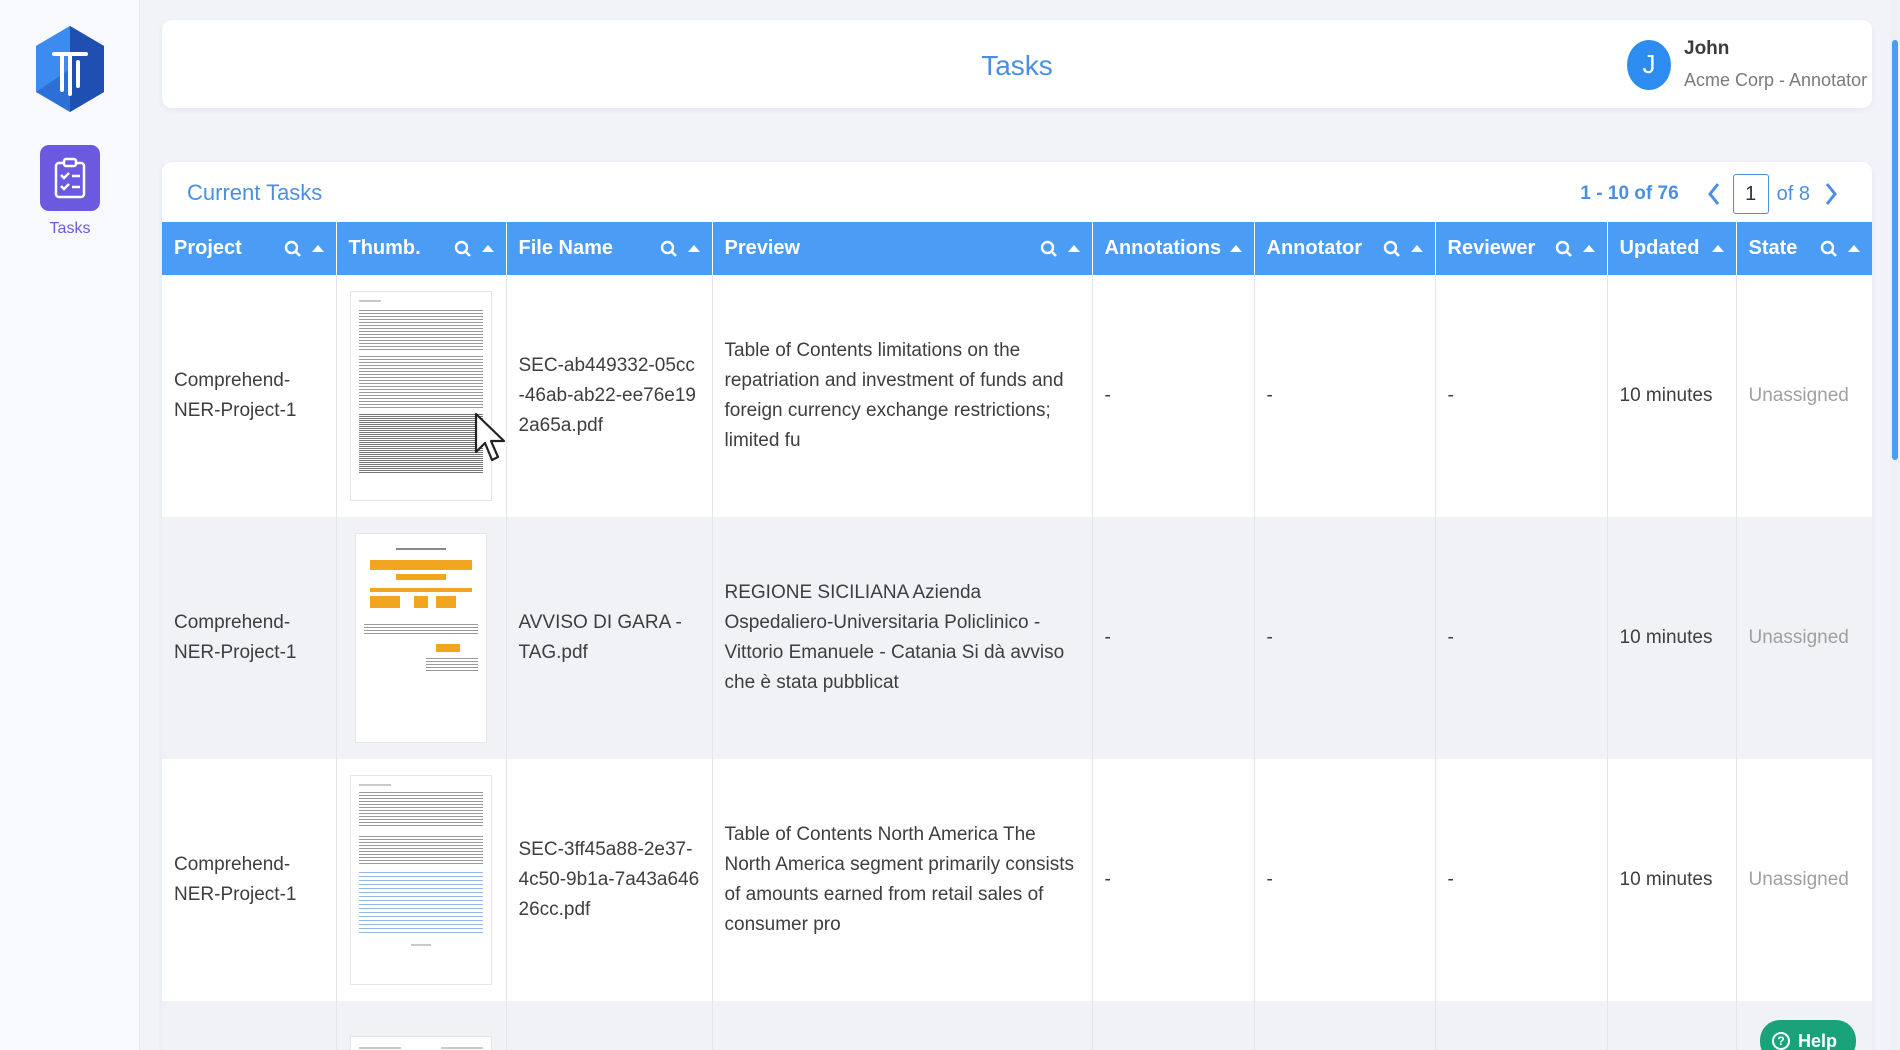 The width and height of the screenshot is (1900, 1050). Describe the element at coordinates (1649, 64) in the screenshot. I see `avatar: J` at that location.